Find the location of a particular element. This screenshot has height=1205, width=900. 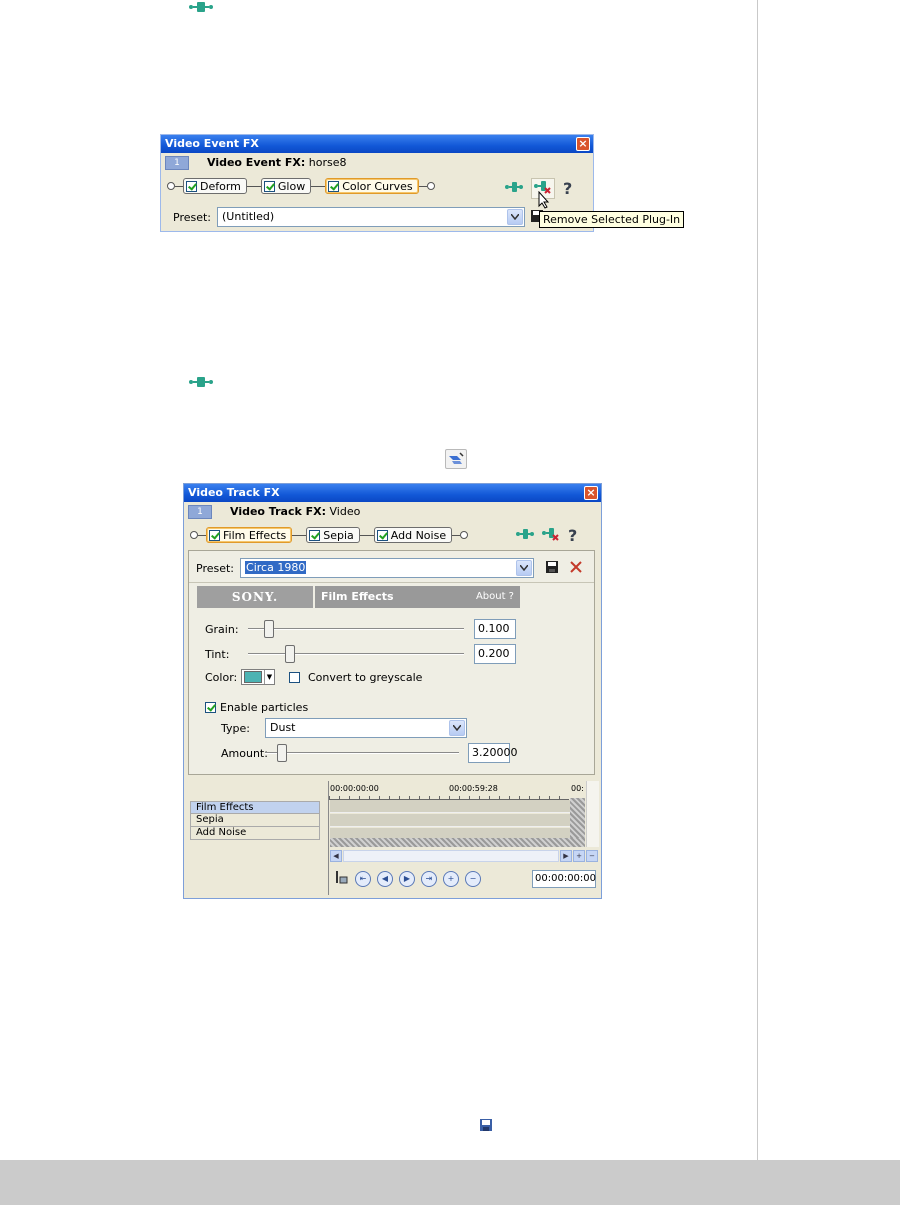

sync-cursor-icon is located at coordinates (341, 878).